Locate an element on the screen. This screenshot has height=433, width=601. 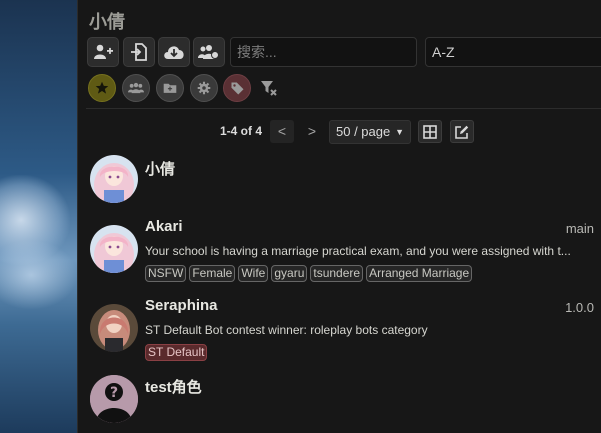
avatar: ? is located at coordinates (114, 399).